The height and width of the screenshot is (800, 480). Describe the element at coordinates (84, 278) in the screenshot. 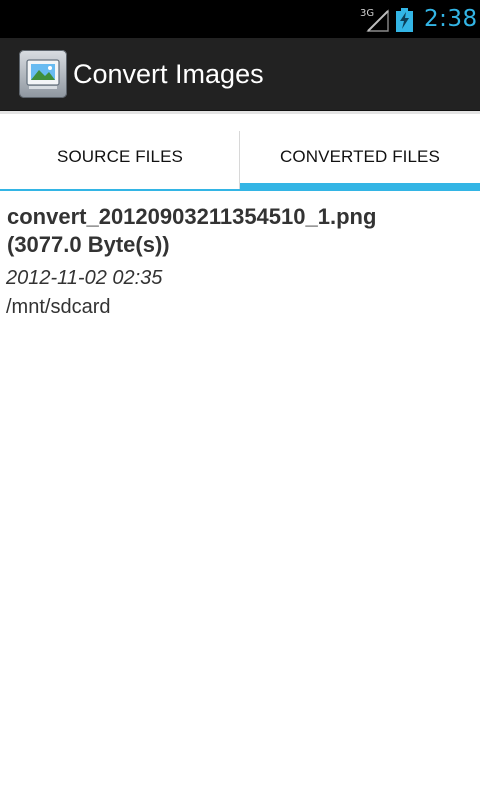

I see `file-date: 2012-11-02 02:35` at that location.